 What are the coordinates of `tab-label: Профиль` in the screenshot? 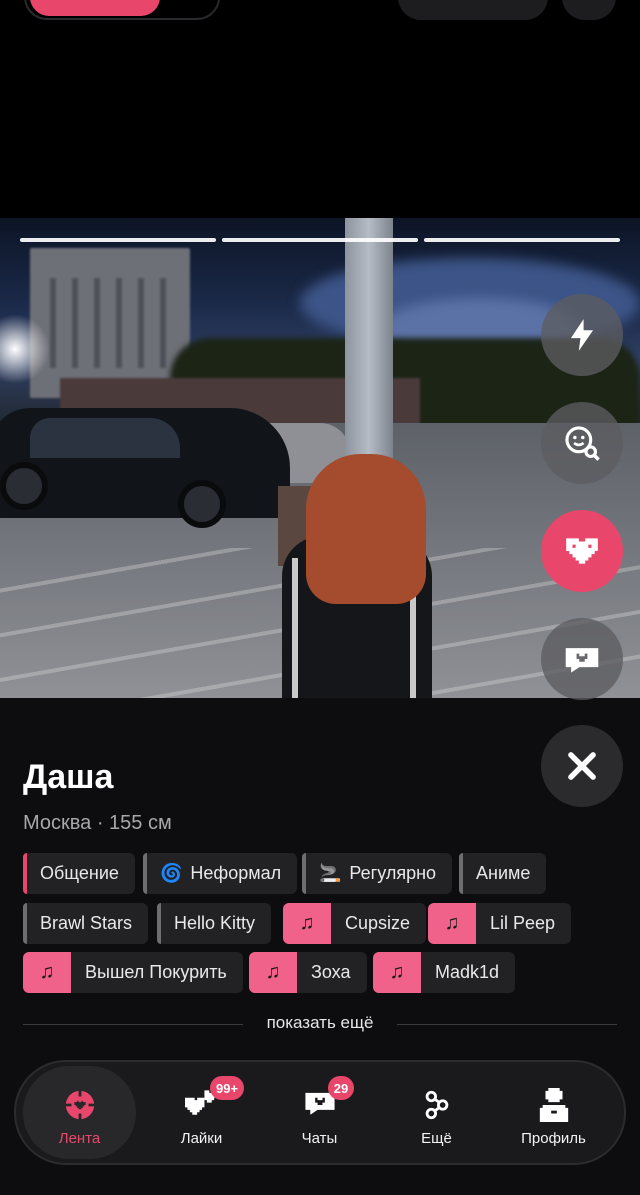 It's located at (553, 1138).